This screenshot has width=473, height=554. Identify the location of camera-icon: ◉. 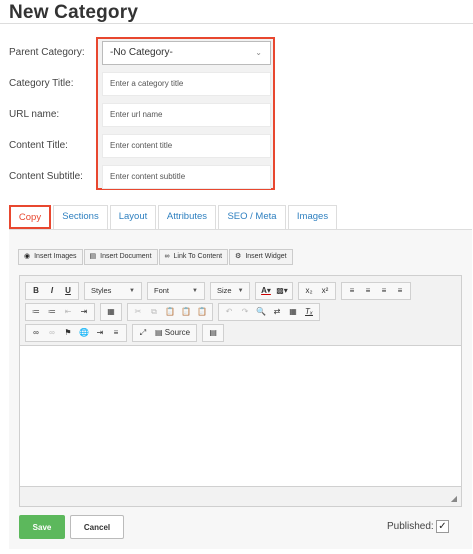
(27, 256).